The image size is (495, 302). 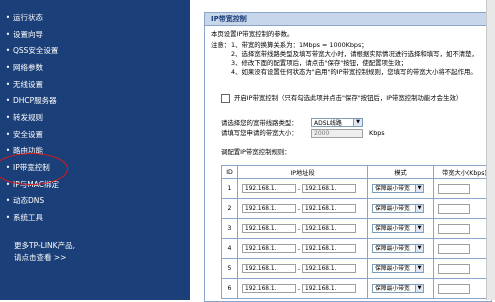 What do you see at coordinates (28, 17) in the screenshot?
I see `sidebar-item-label: 运行状态` at bounding box center [28, 17].